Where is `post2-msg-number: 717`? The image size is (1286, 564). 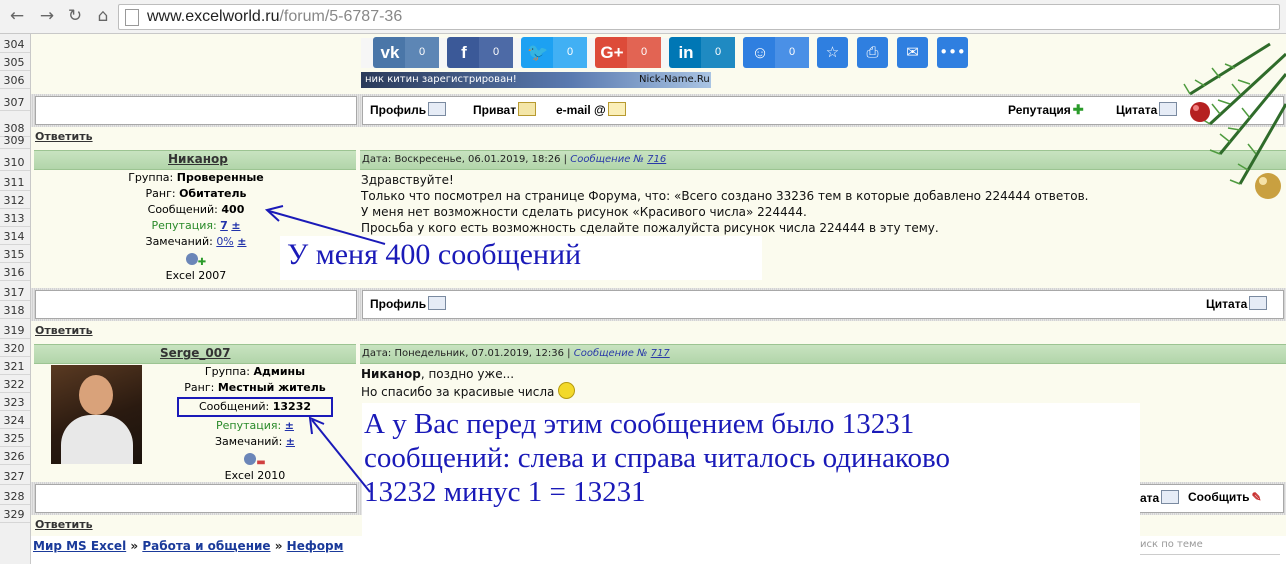
post2-msg-number: 717 is located at coordinates (660, 353).